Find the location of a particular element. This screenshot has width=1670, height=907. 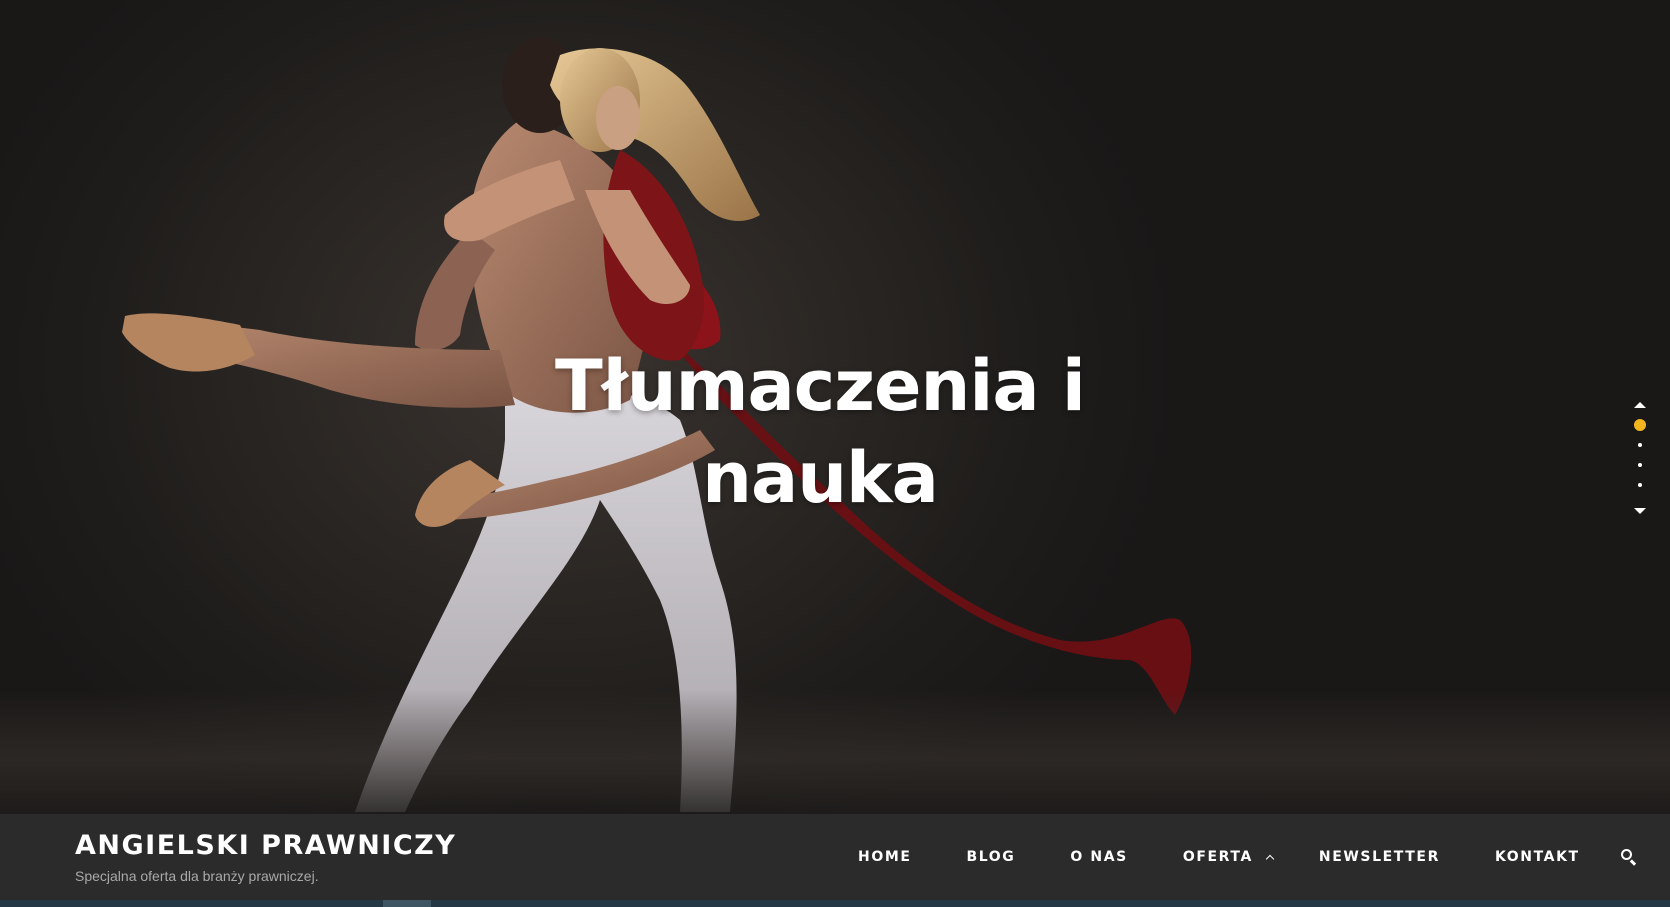

search-icon is located at coordinates (1629, 857).